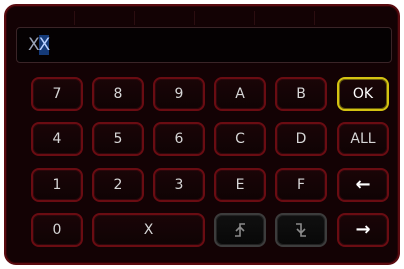  I want to click on backspace-button: ←, so click(363, 185).